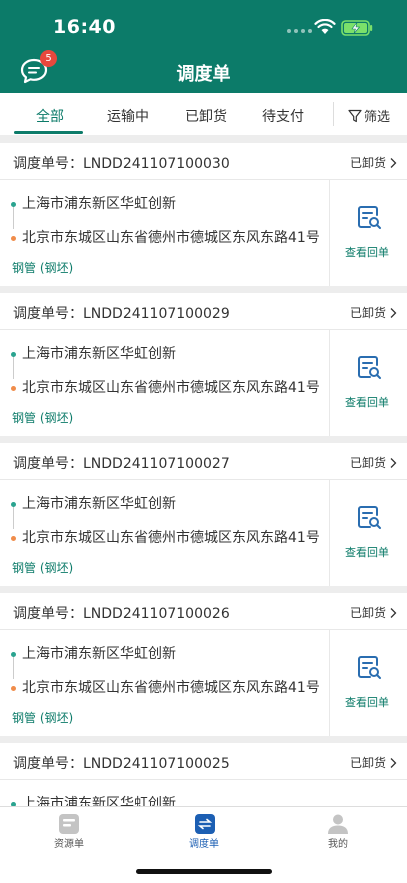 This screenshot has width=407, height=883. What do you see at coordinates (205, 824) in the screenshot?
I see `swap-icon` at bounding box center [205, 824].